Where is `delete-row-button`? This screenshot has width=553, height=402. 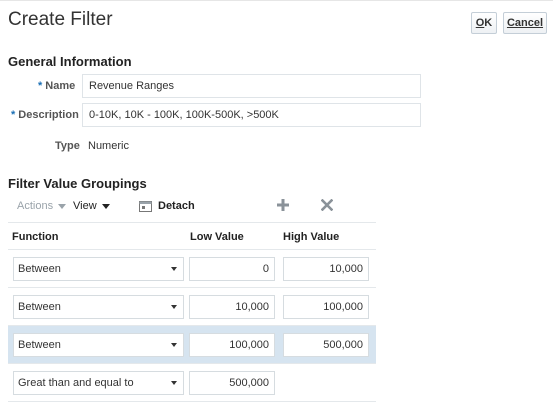
delete-row-button is located at coordinates (327, 205).